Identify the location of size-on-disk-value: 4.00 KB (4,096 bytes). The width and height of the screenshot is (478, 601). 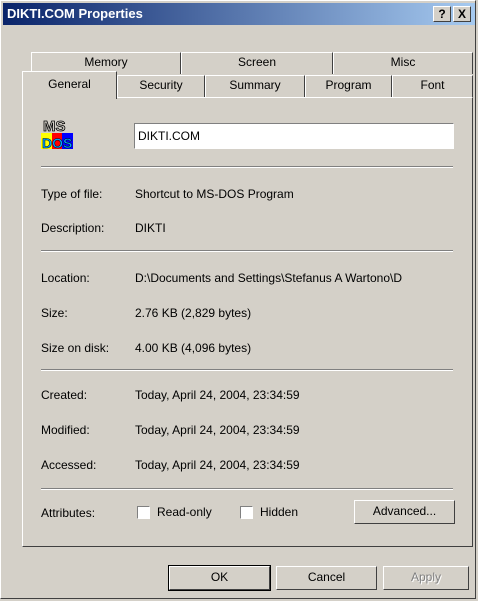
(193, 348).